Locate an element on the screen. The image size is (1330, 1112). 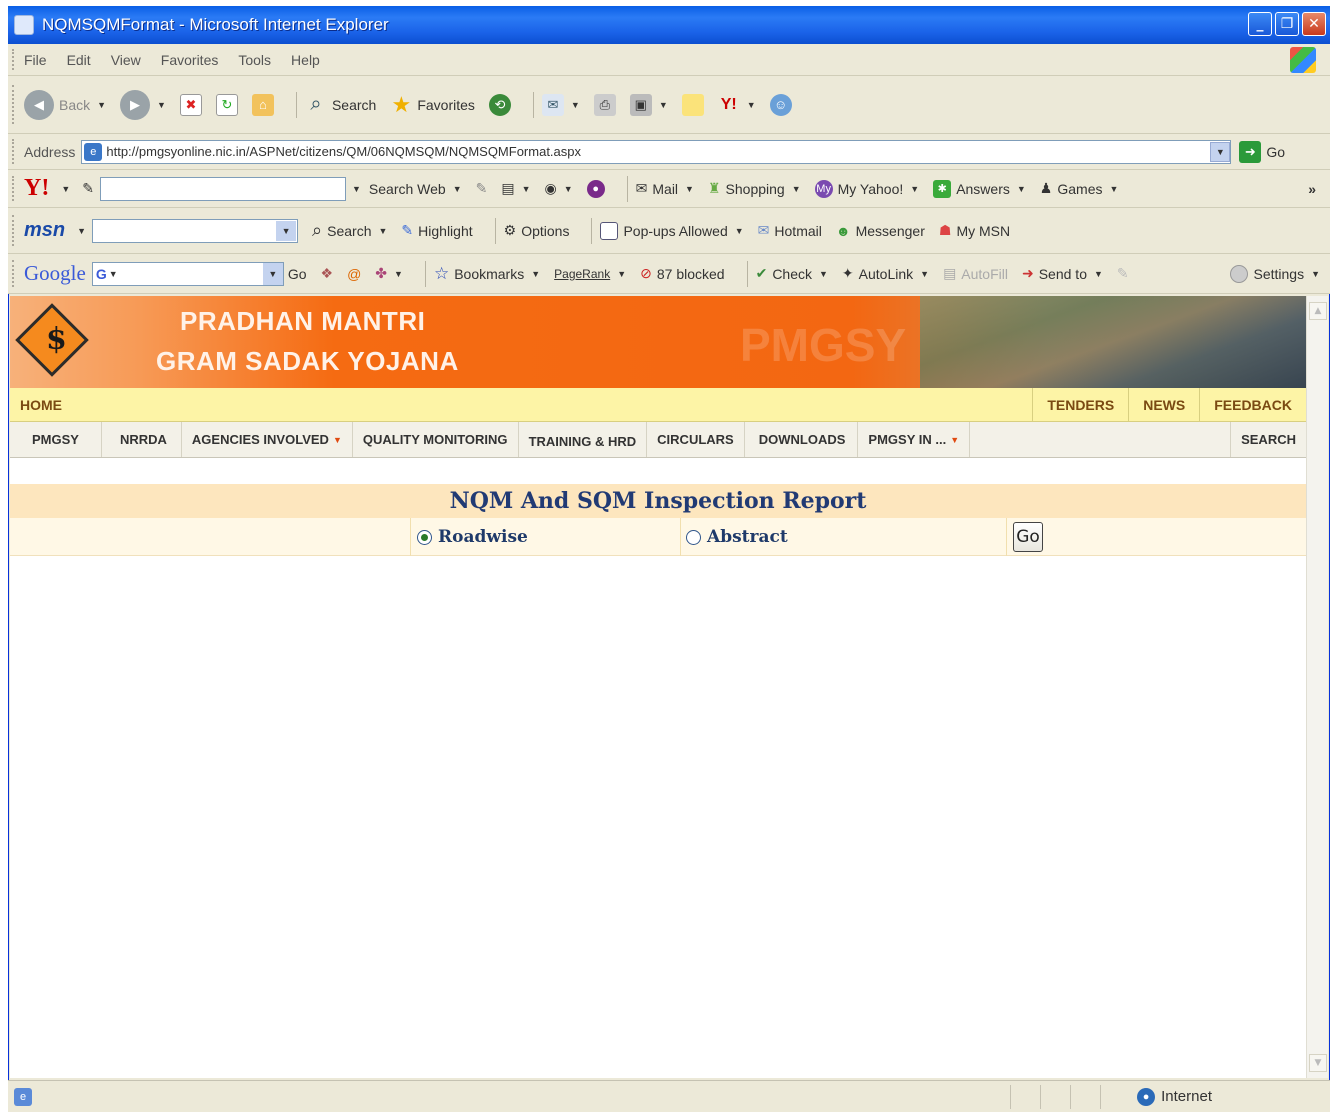
printer-icon: ⎙ is located at coordinates (604, 104).